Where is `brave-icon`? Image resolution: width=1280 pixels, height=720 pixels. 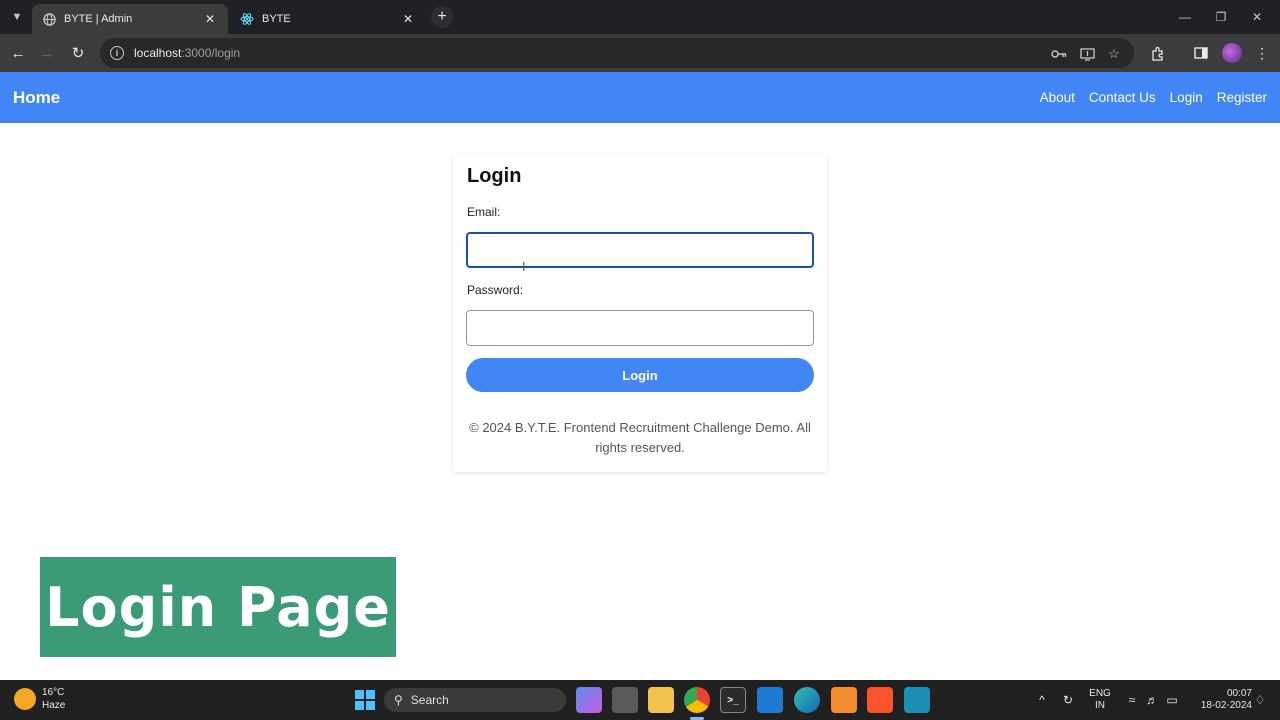 brave-icon is located at coordinates (880, 700).